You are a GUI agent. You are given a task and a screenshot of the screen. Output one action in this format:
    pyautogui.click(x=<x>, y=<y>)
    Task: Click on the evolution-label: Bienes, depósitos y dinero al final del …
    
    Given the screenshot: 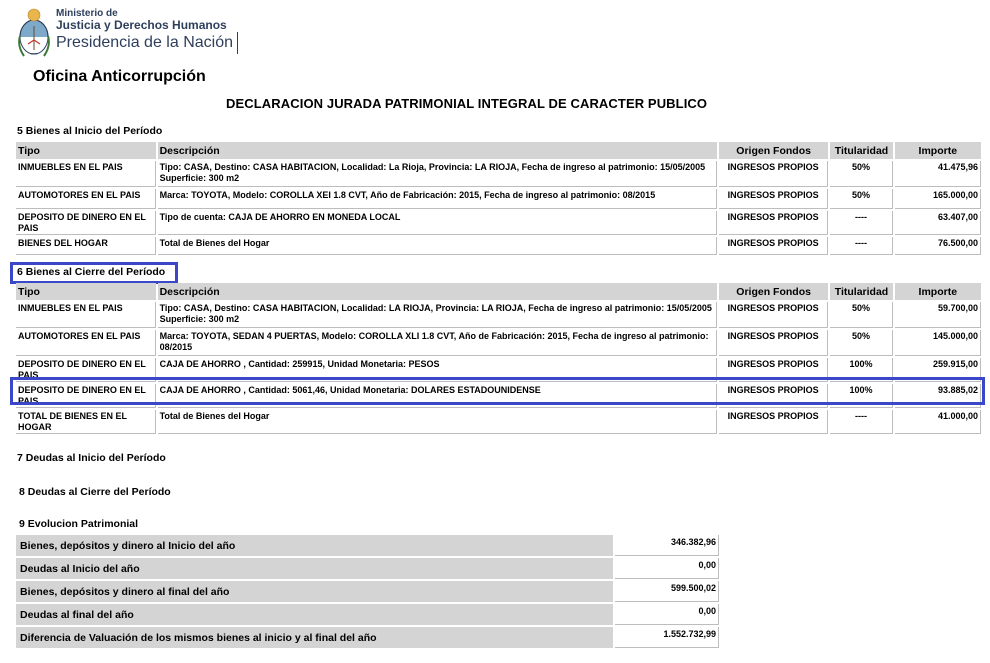 What is the action you would take?
    pyautogui.click(x=314, y=591)
    